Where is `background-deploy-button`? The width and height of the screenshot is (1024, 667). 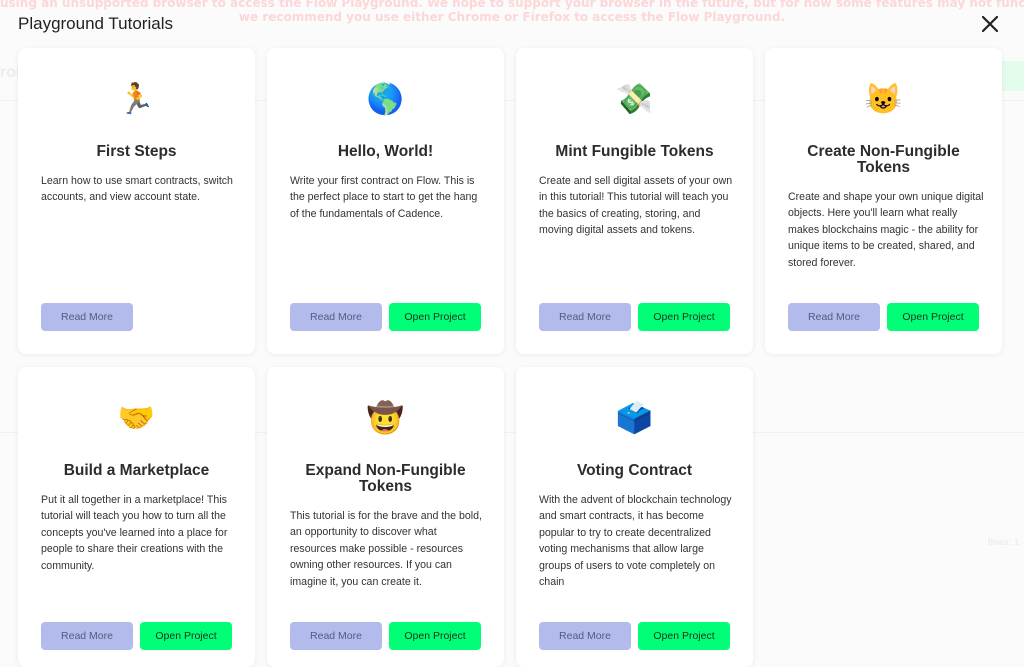
background-deploy-button is located at coordinates (1013, 76).